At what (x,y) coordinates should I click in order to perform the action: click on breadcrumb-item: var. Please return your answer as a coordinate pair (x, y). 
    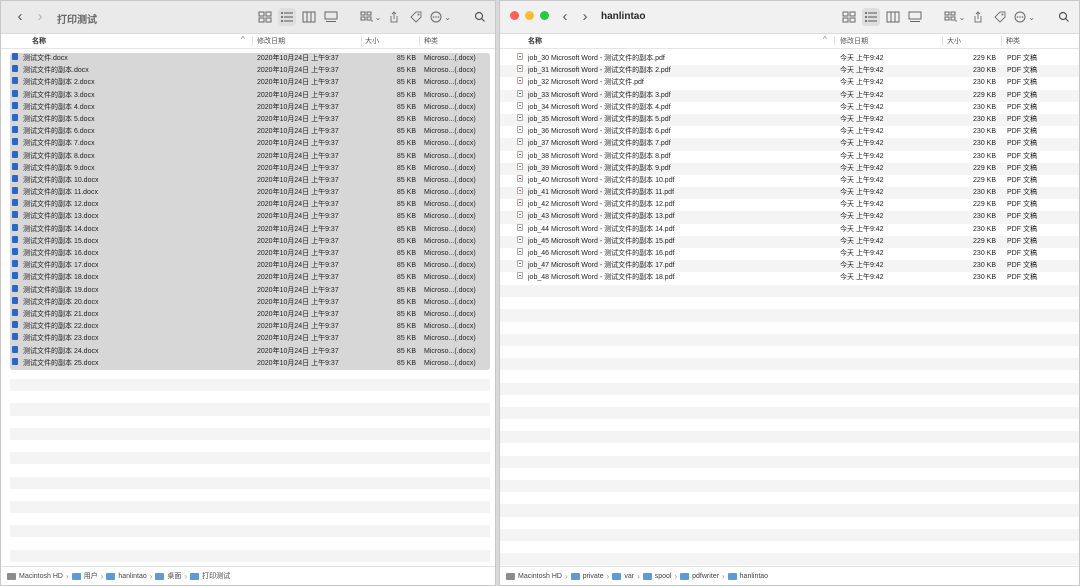
    Looking at the image, I should click on (623, 576).